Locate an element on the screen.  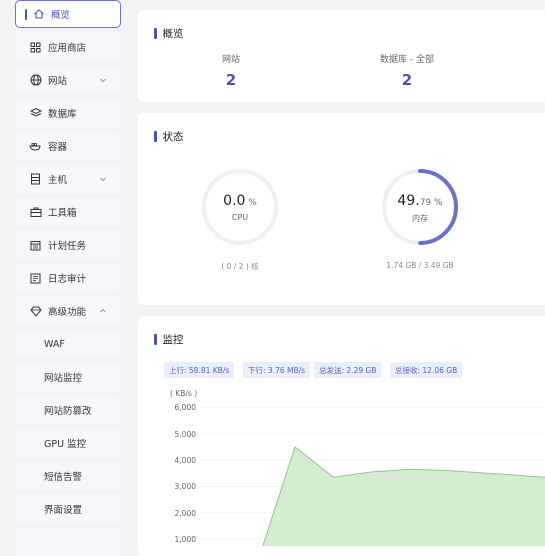
sidebar-item-host: 主机 is located at coordinates (67, 179).